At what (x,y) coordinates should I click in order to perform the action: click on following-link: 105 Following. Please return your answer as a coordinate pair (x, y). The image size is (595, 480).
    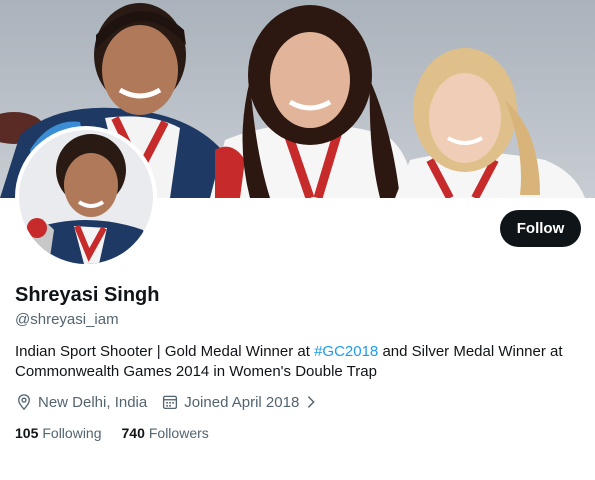
    Looking at the image, I should click on (58, 433).